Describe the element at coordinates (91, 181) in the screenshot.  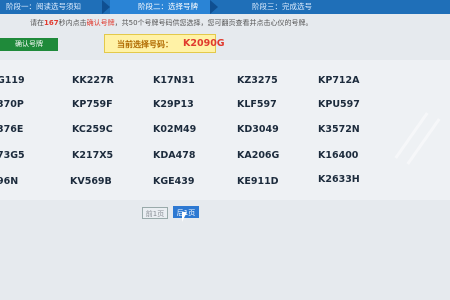
I see `plate-option: KV569B` at that location.